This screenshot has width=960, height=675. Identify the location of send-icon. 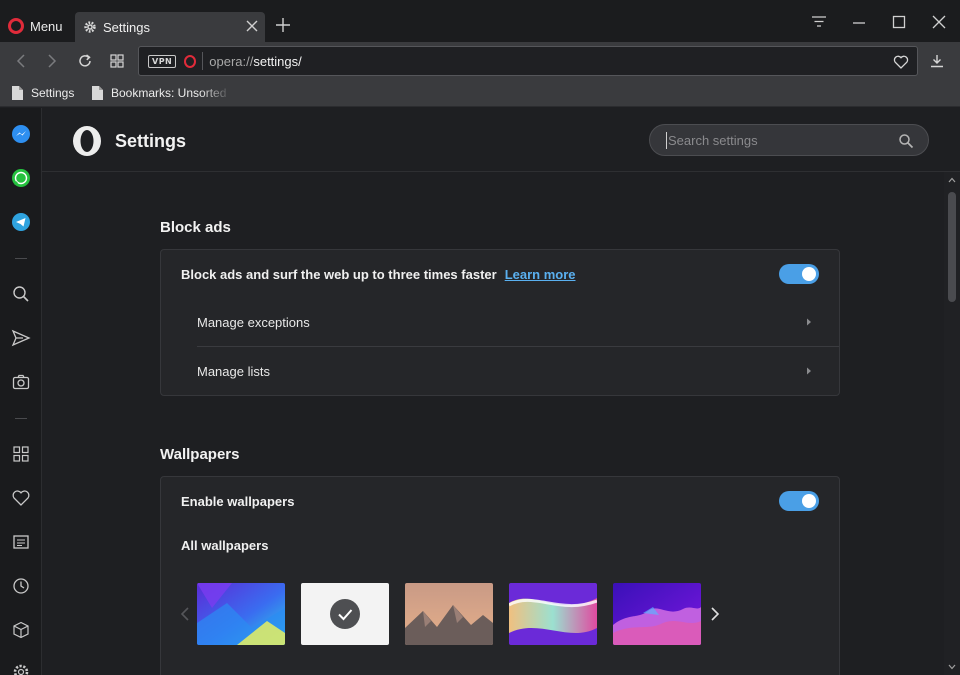
(21, 338).